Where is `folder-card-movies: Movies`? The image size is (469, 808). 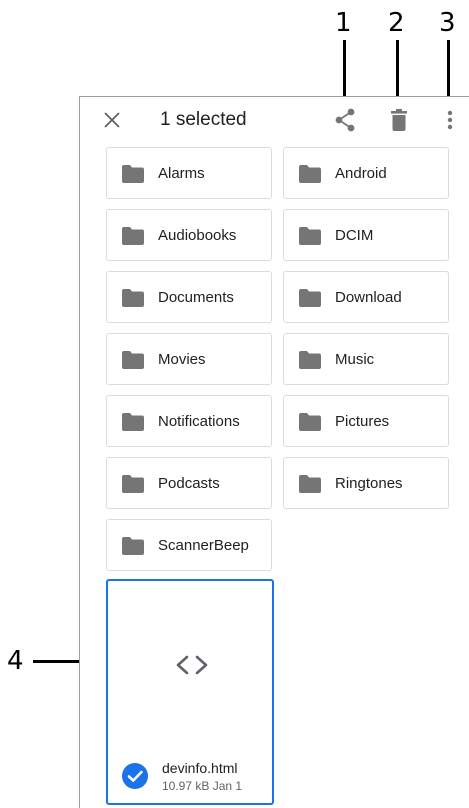
folder-card-movies: Movies is located at coordinates (189, 359).